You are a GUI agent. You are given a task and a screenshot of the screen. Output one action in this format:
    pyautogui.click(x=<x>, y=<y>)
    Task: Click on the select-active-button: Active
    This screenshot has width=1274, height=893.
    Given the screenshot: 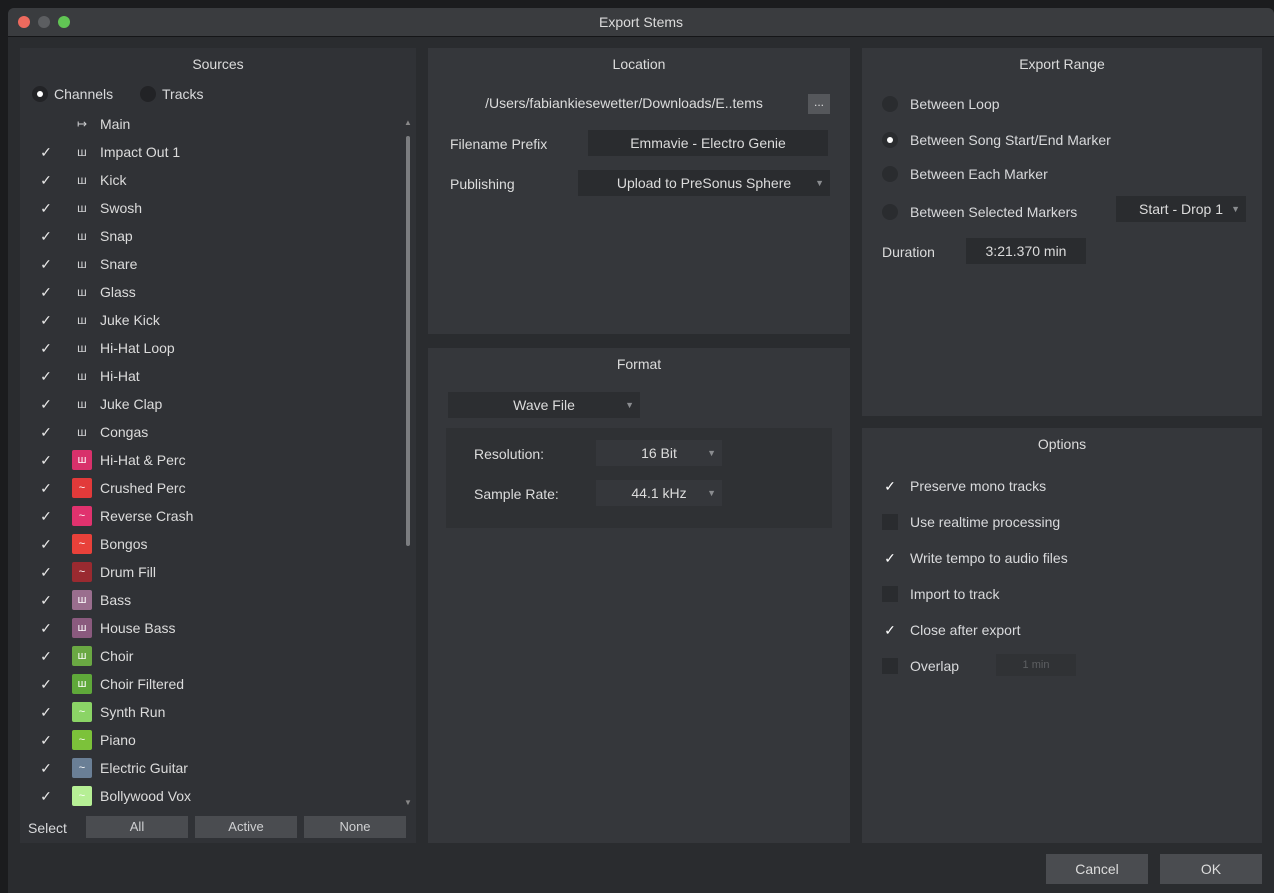 What is the action you would take?
    pyautogui.click(x=246, y=827)
    